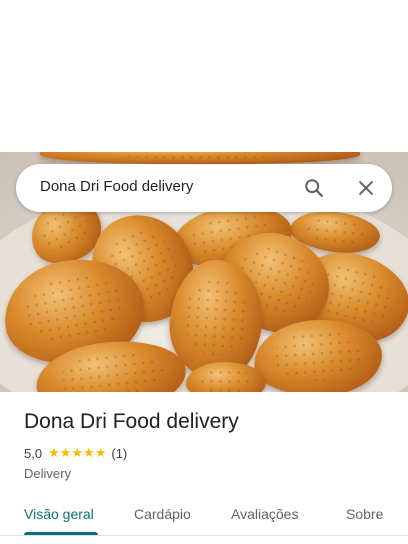  Describe the element at coordinates (131, 421) in the screenshot. I see `place-title: Dona Dri Food delivery` at that location.